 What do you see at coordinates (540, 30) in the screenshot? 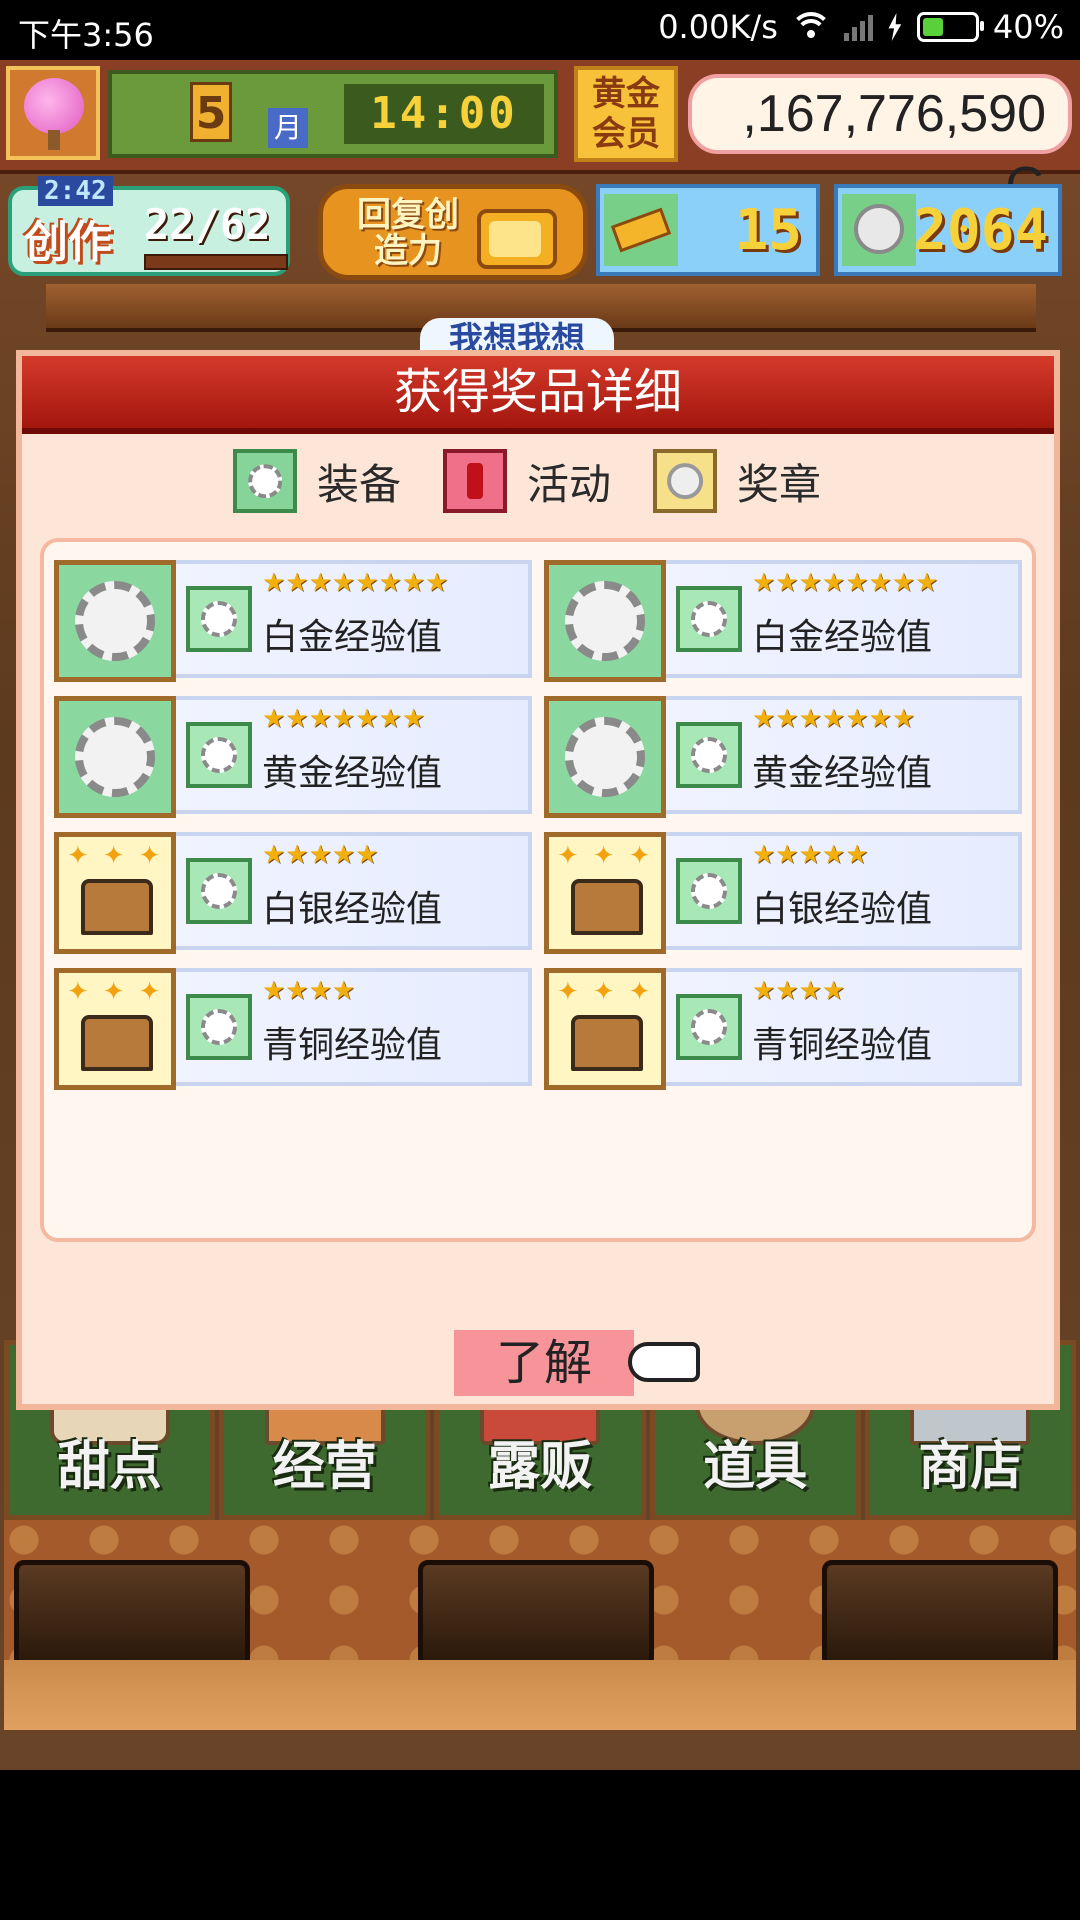
I see `status-bar: 下午3:56 0.00K/s 40%` at bounding box center [540, 30].